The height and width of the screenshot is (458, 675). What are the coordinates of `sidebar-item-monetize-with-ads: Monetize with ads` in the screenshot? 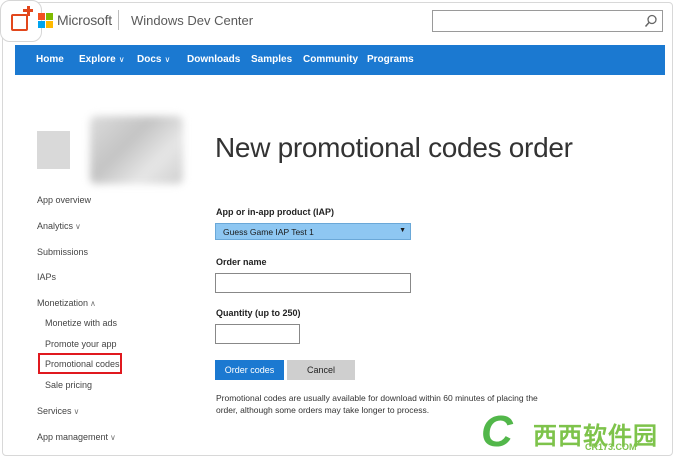 It's located at (81, 323).